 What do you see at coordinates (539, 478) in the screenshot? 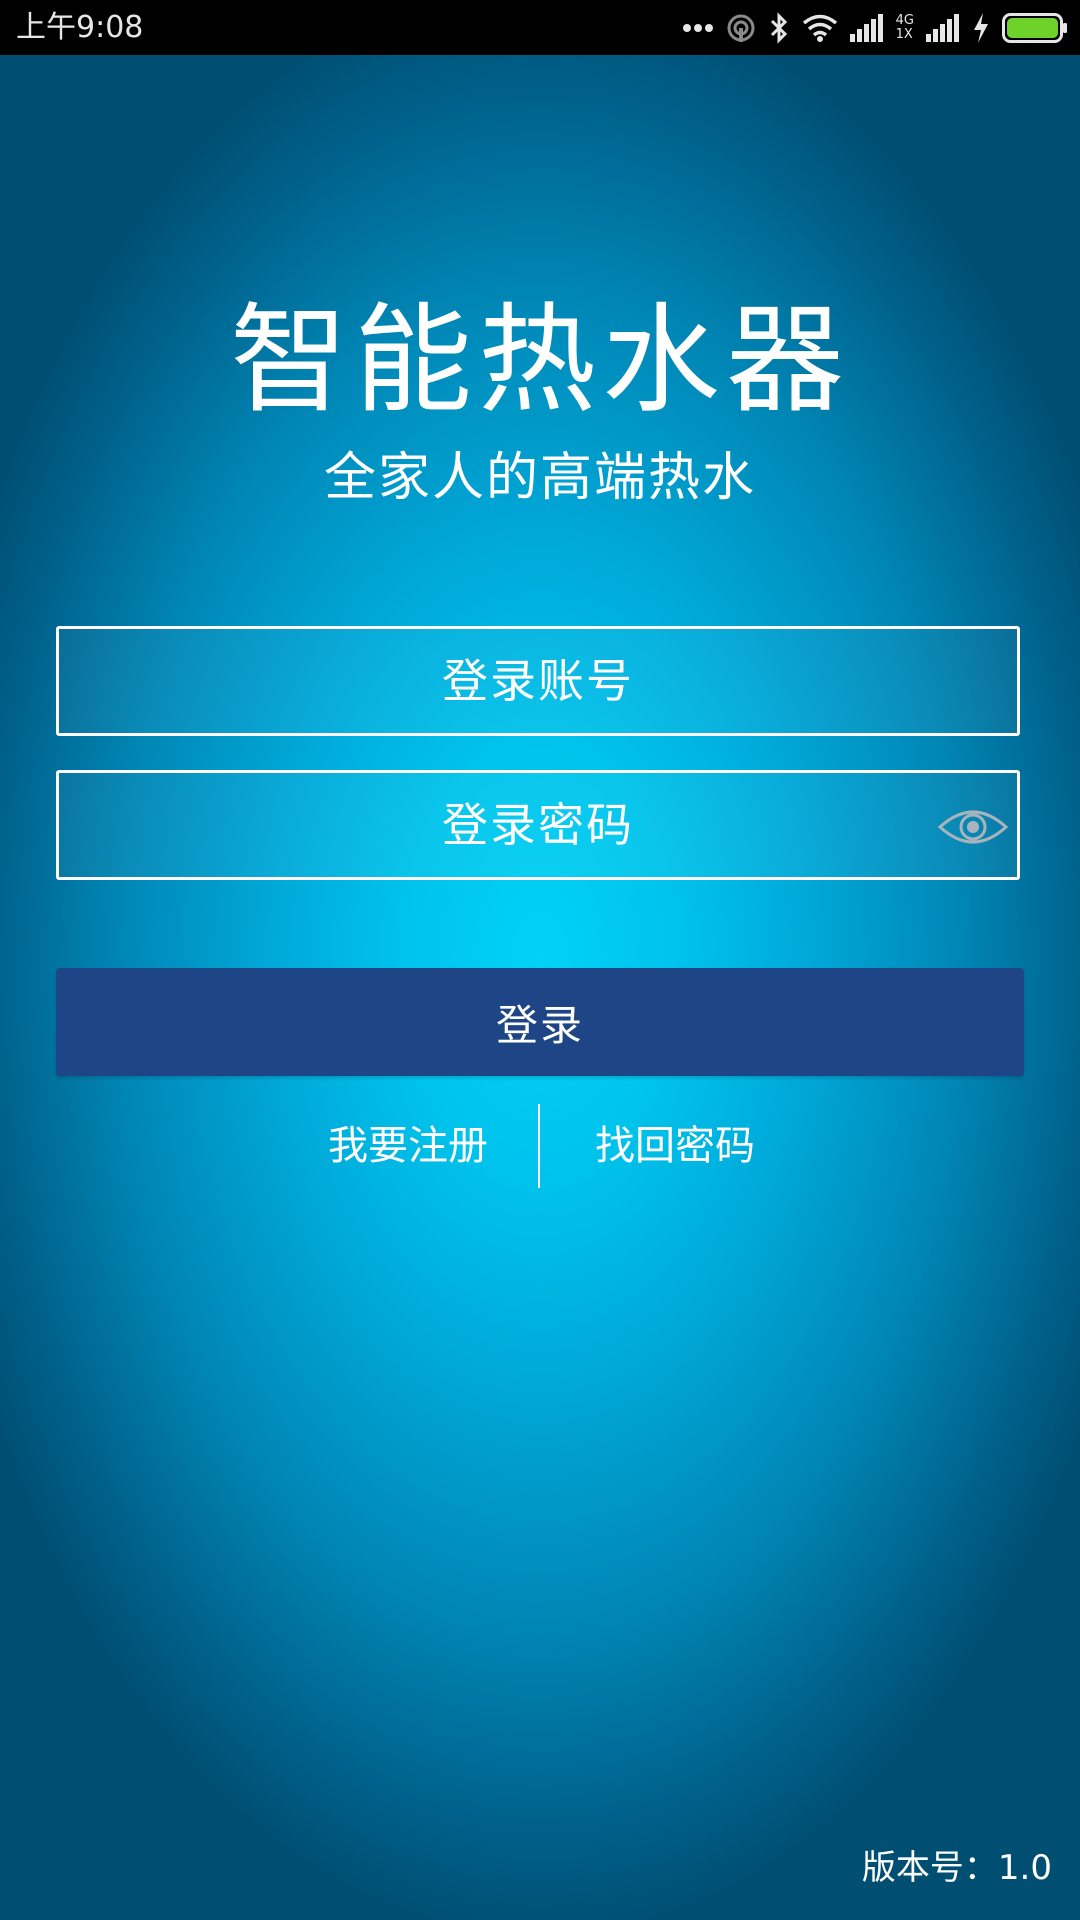
I see `app-subtitle: 全家人的高端热水` at bounding box center [539, 478].